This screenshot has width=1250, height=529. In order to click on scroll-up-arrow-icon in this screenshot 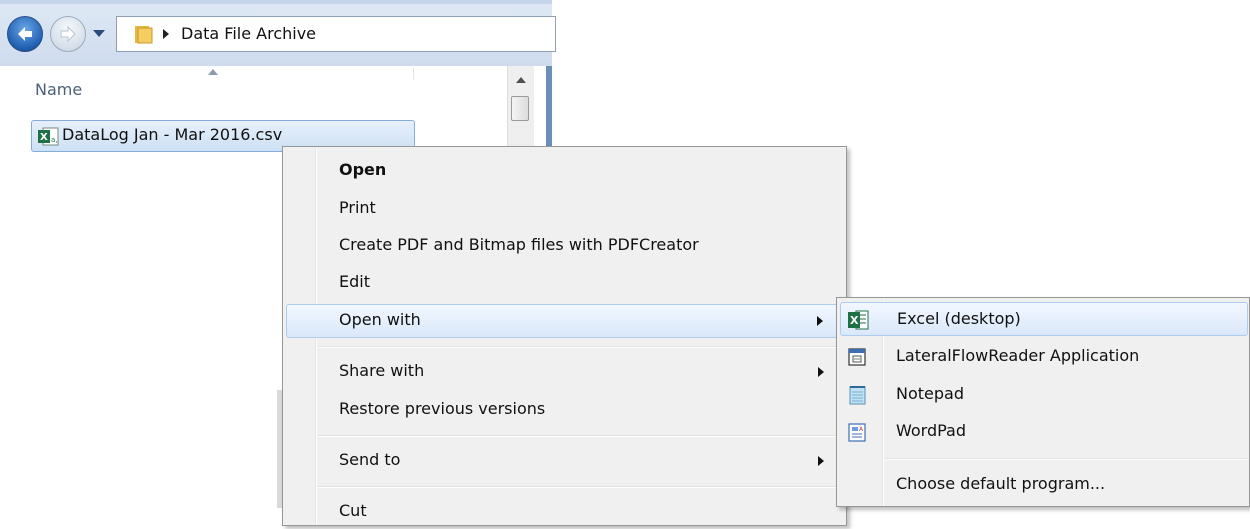, I will do `click(521, 80)`.